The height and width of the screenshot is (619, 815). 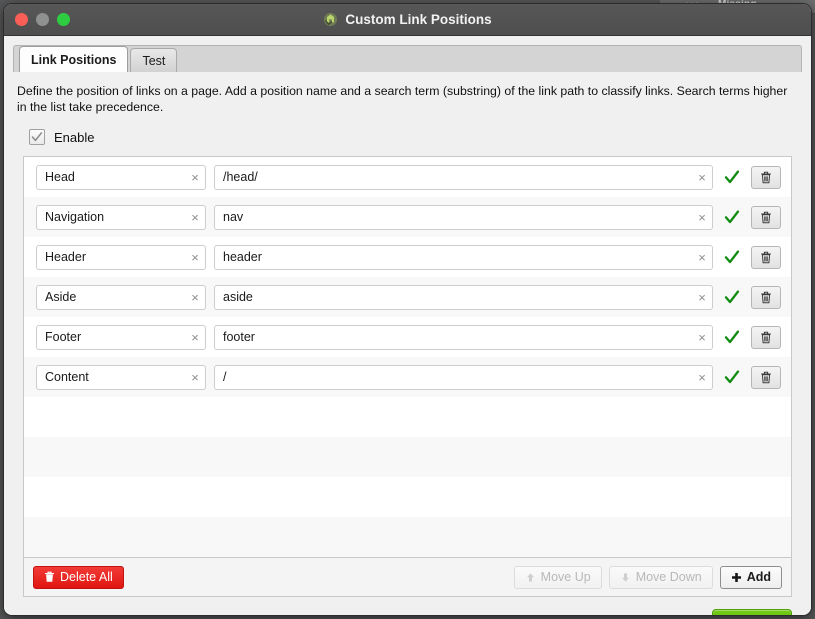 I want to click on search-term-field: footer ×, so click(x=463, y=337).